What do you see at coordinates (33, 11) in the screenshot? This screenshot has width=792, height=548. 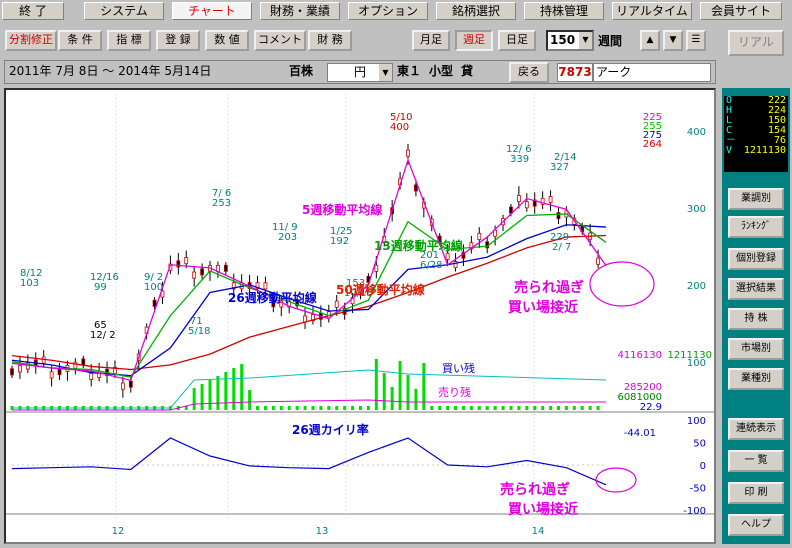 I see `tab-exit: 終 了` at bounding box center [33, 11].